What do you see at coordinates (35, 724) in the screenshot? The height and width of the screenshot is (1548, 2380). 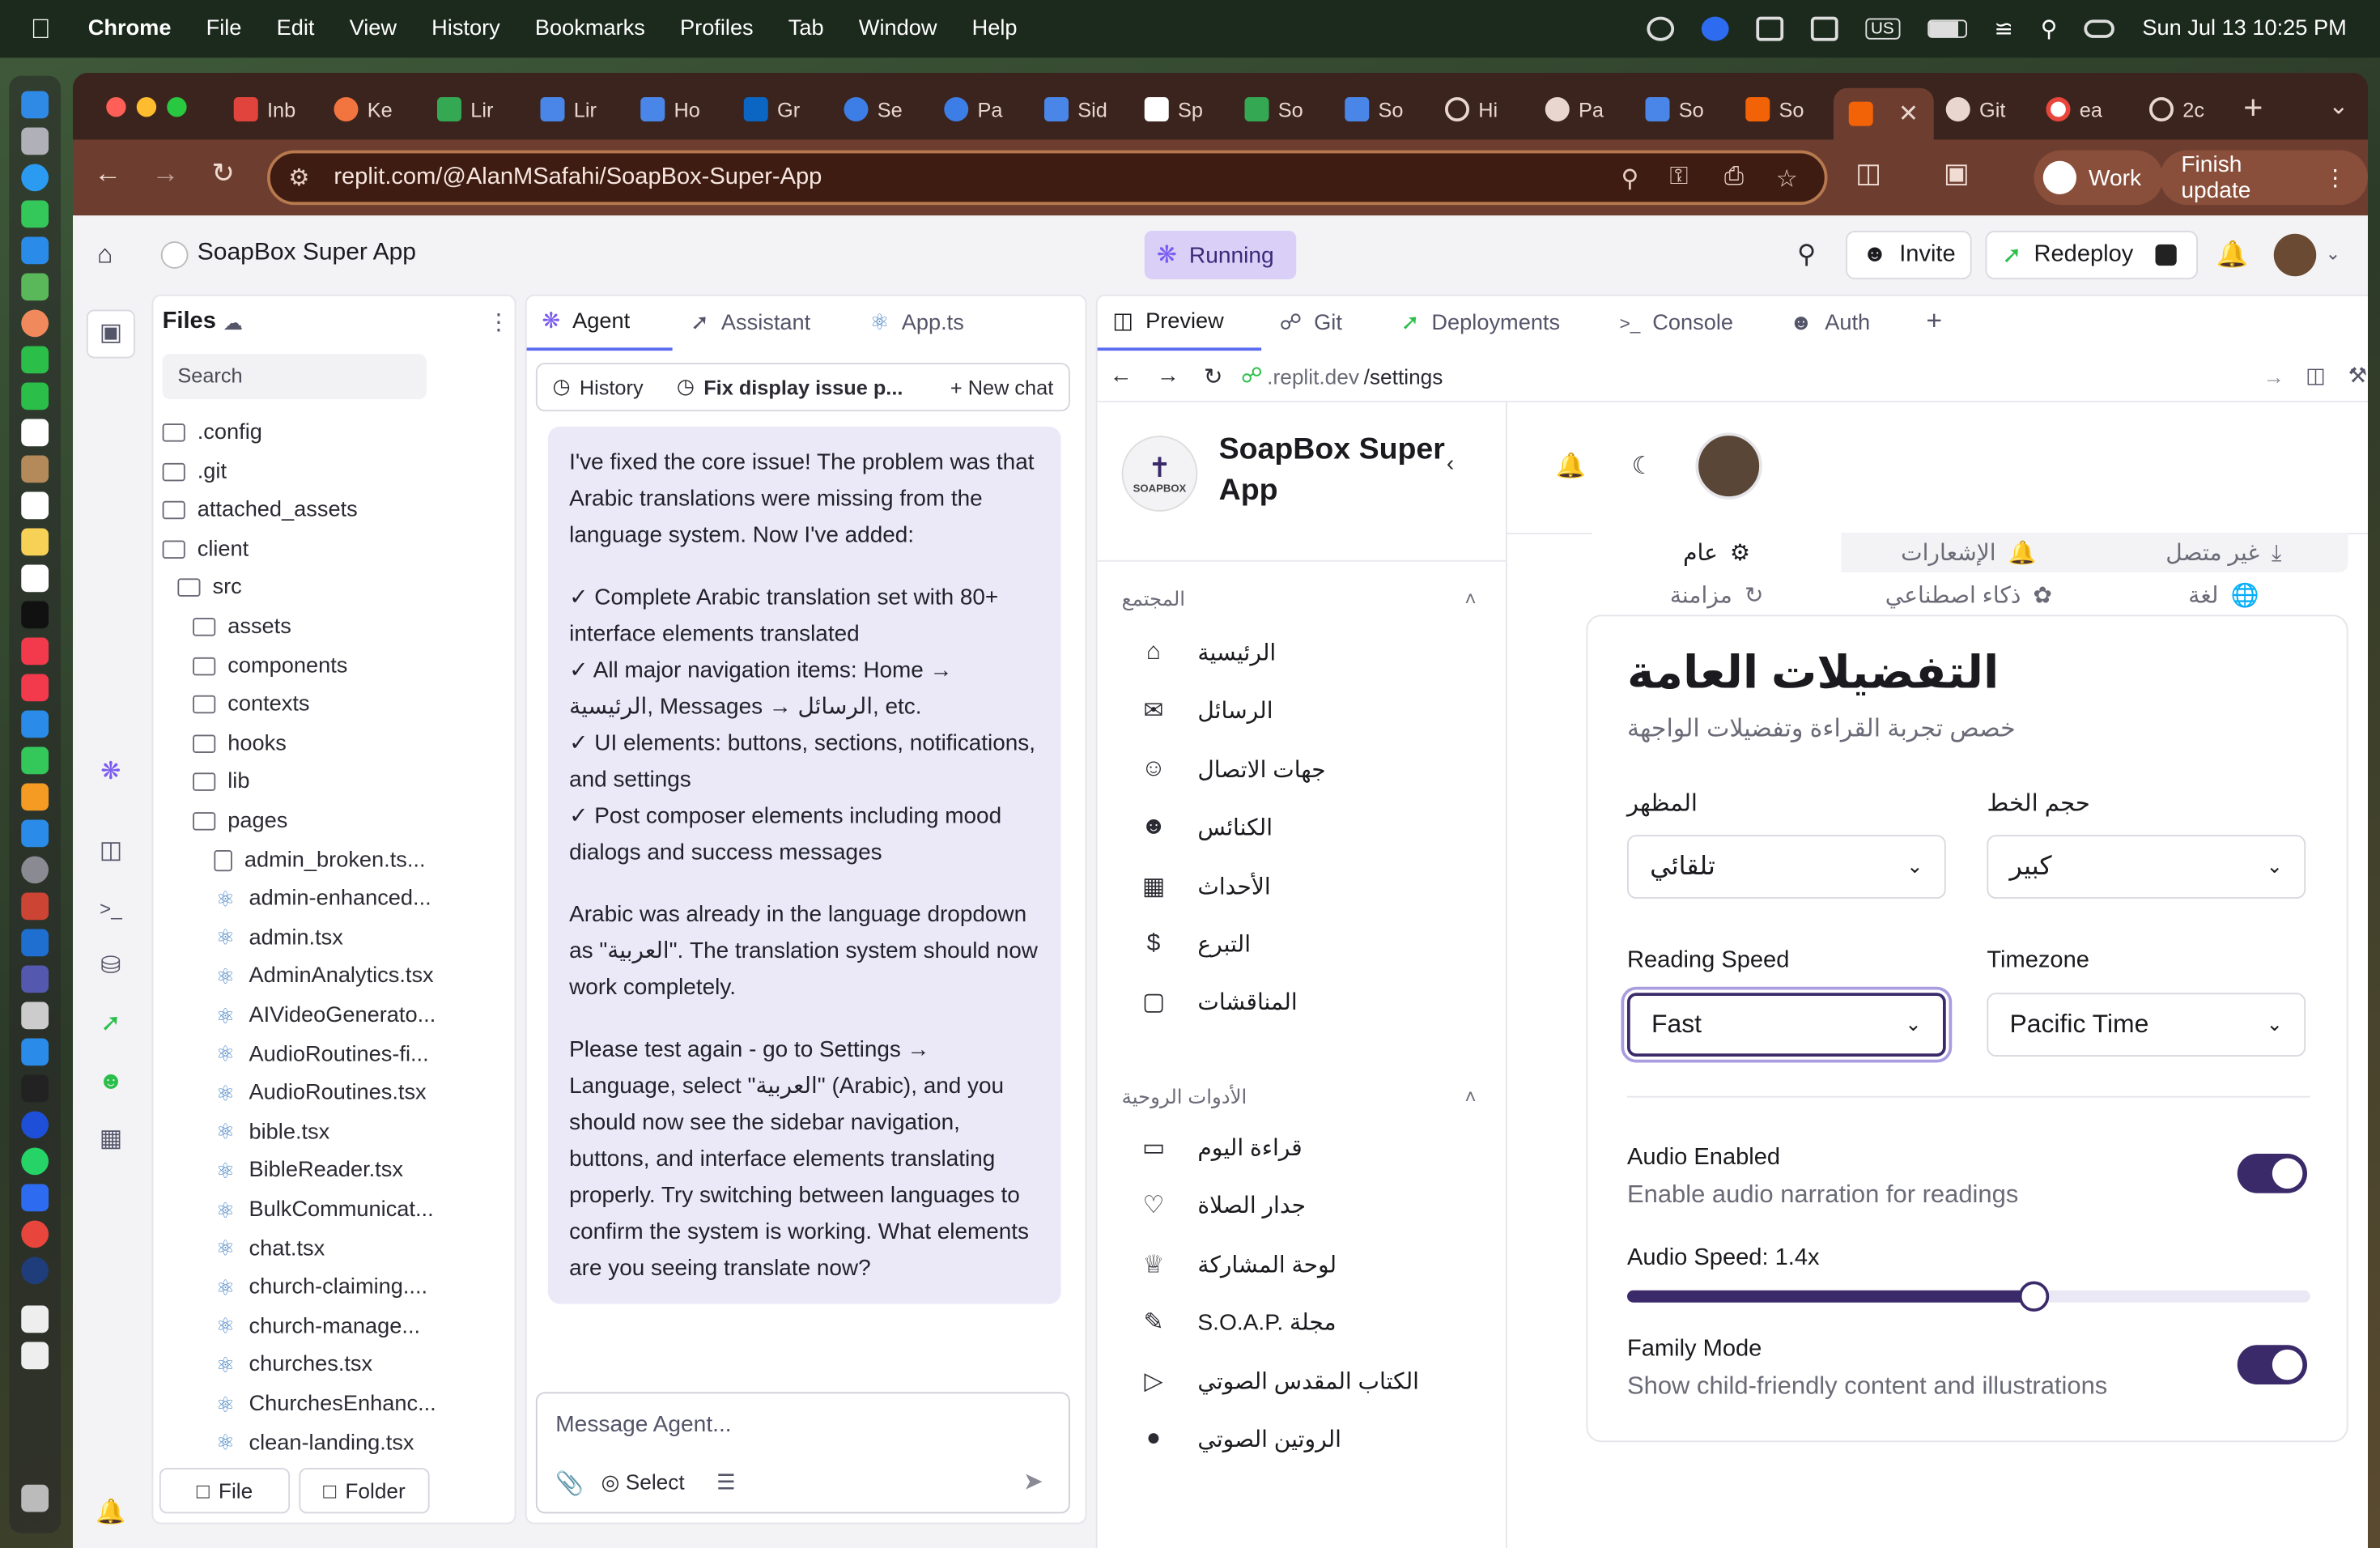 I see `keynote-icon` at bounding box center [35, 724].